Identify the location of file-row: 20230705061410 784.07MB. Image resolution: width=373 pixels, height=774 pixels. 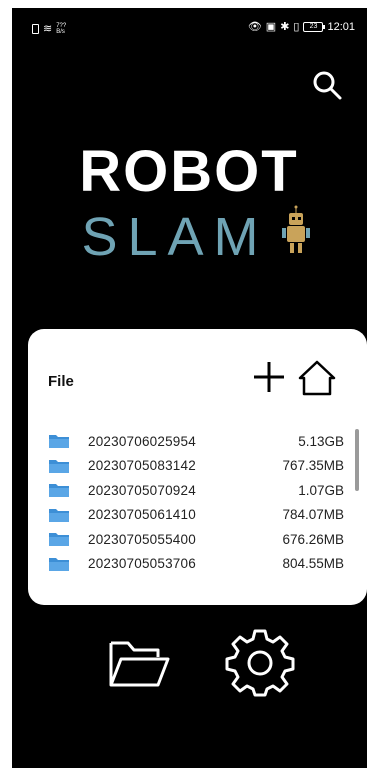
(198, 515).